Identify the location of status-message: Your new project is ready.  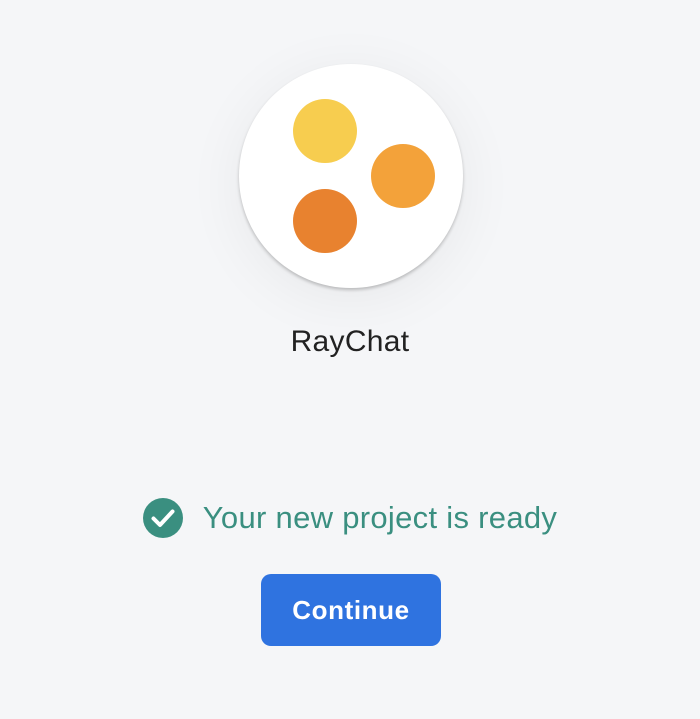
(350, 518).